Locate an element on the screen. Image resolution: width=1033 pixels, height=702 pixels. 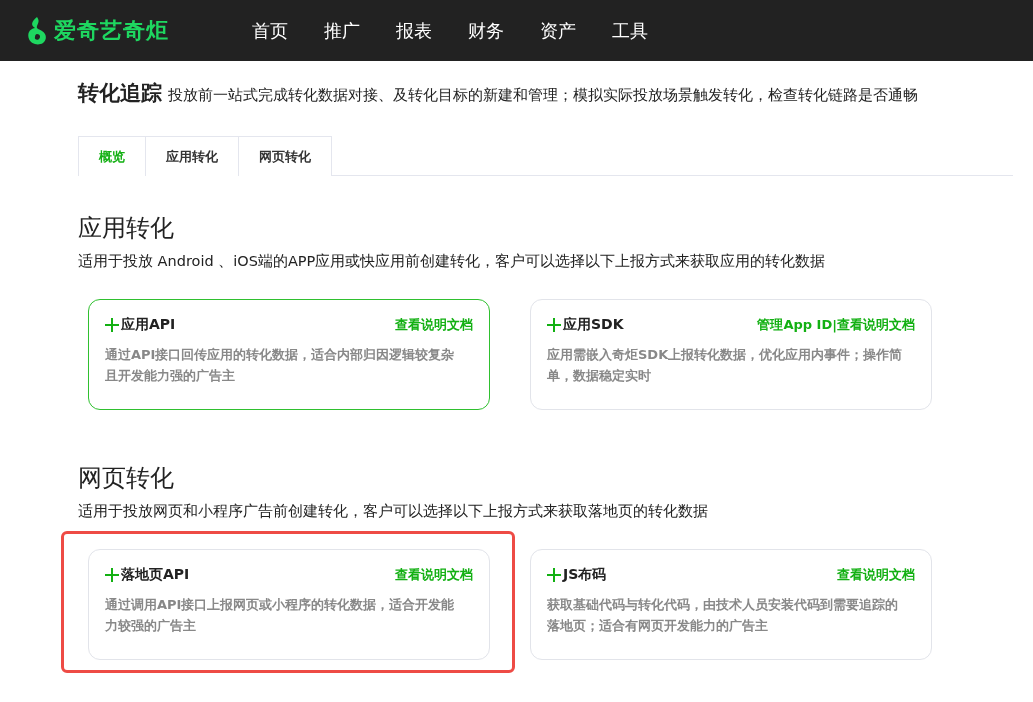
card-title: JS布码 is located at coordinates (585, 575).